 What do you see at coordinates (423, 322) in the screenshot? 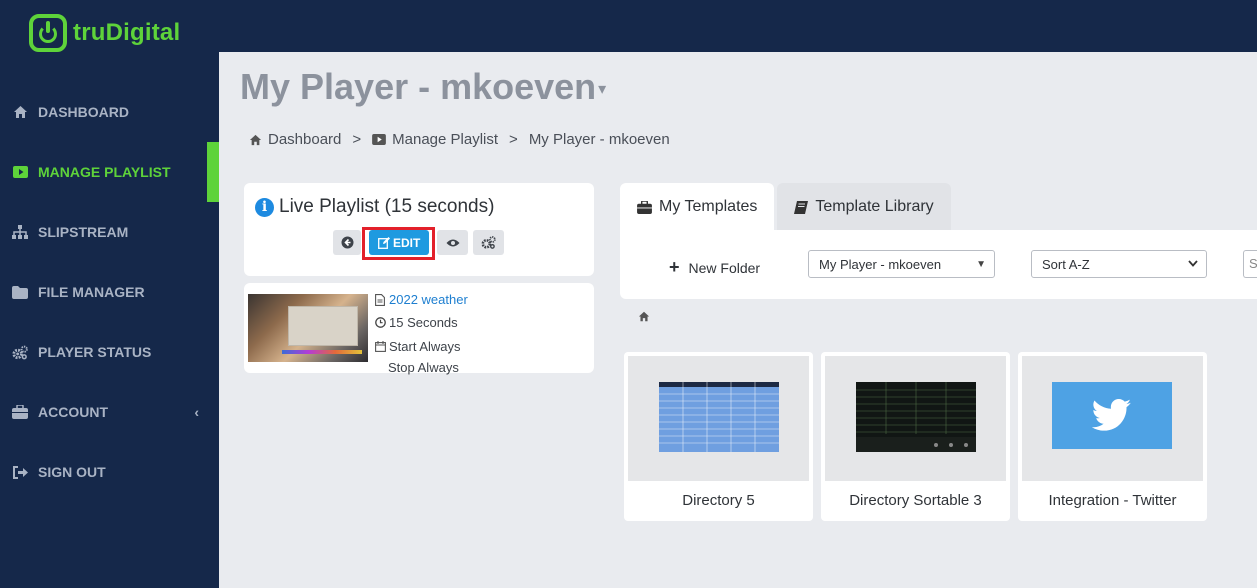
I see `playlist-item-duration: 15 Seconds` at bounding box center [423, 322].